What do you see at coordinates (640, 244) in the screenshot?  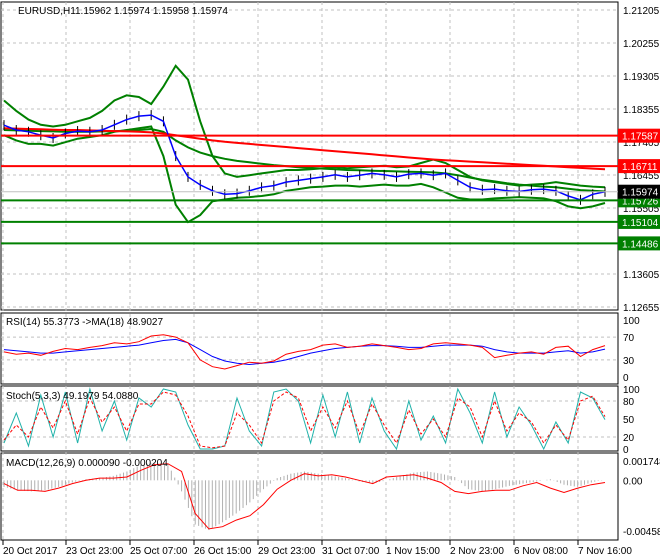 I see `level-label: 1.14486` at bounding box center [640, 244].